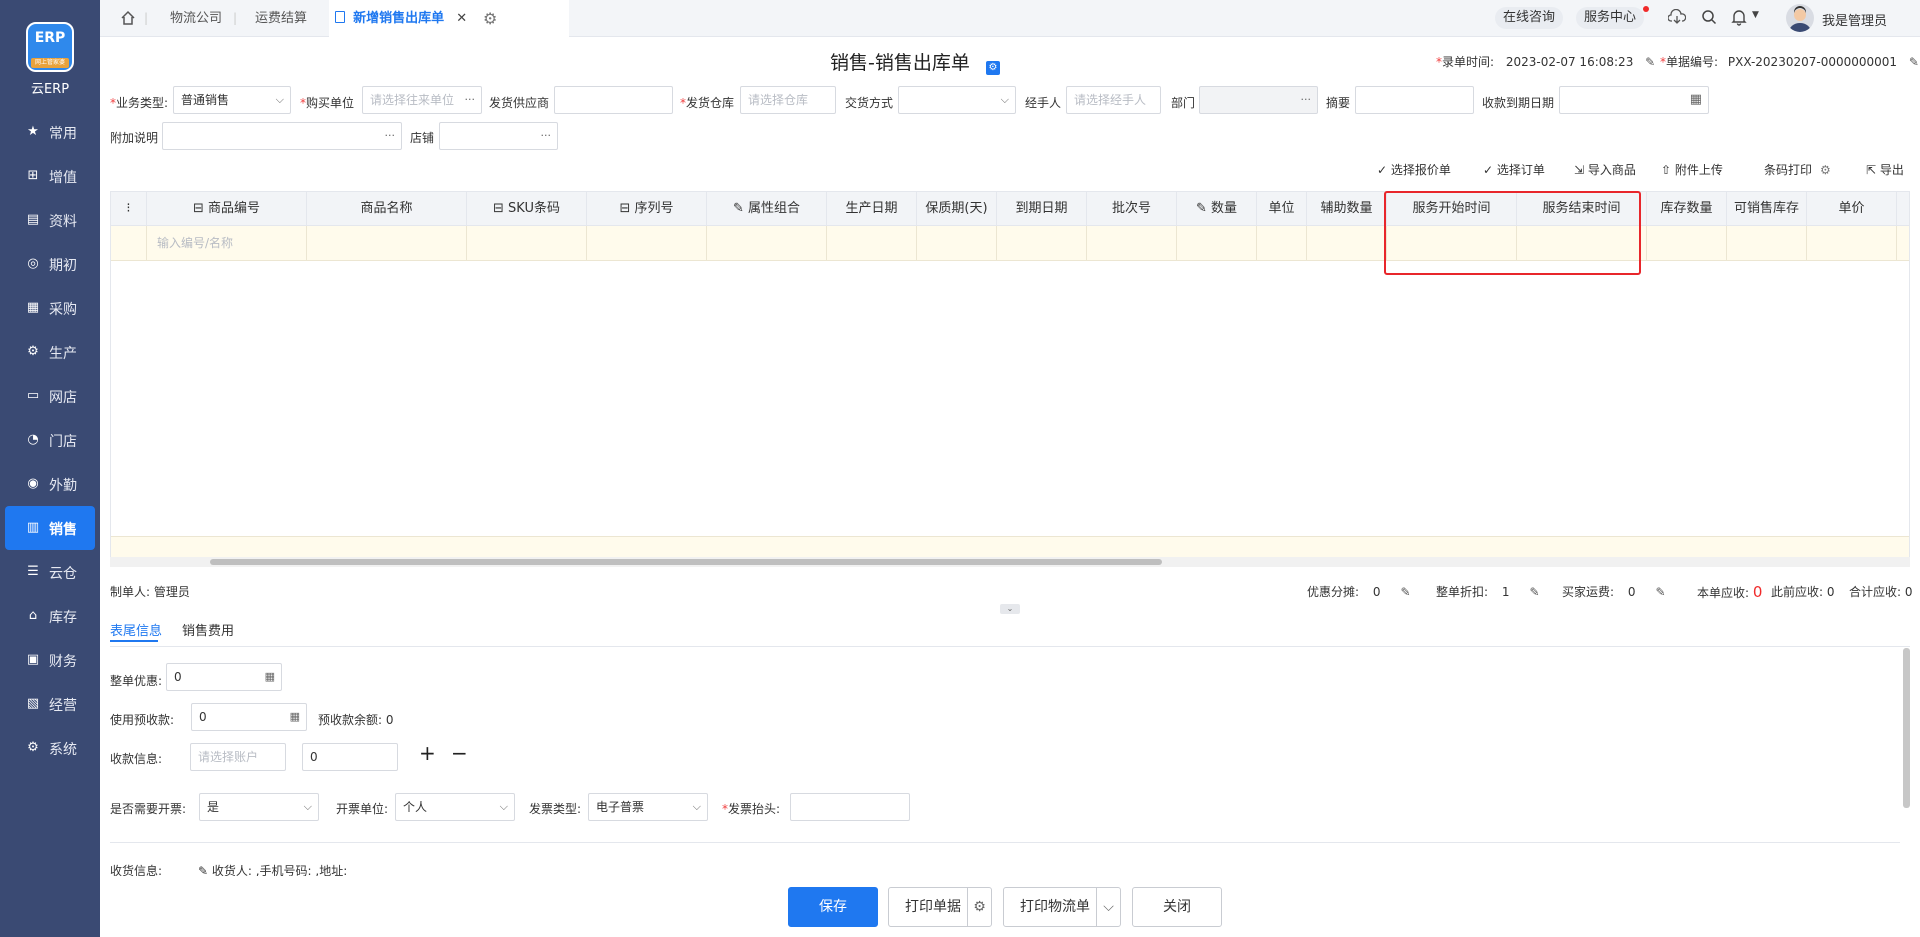  I want to click on invoice-type-select: 电子普票 ⌵, so click(648, 807).